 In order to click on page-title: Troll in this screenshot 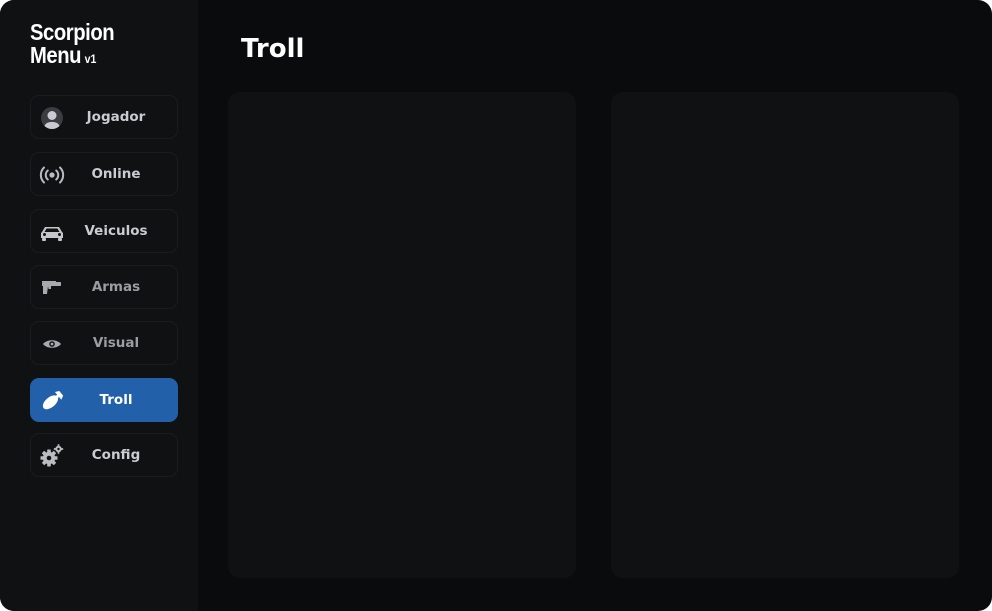, I will do `click(273, 49)`.